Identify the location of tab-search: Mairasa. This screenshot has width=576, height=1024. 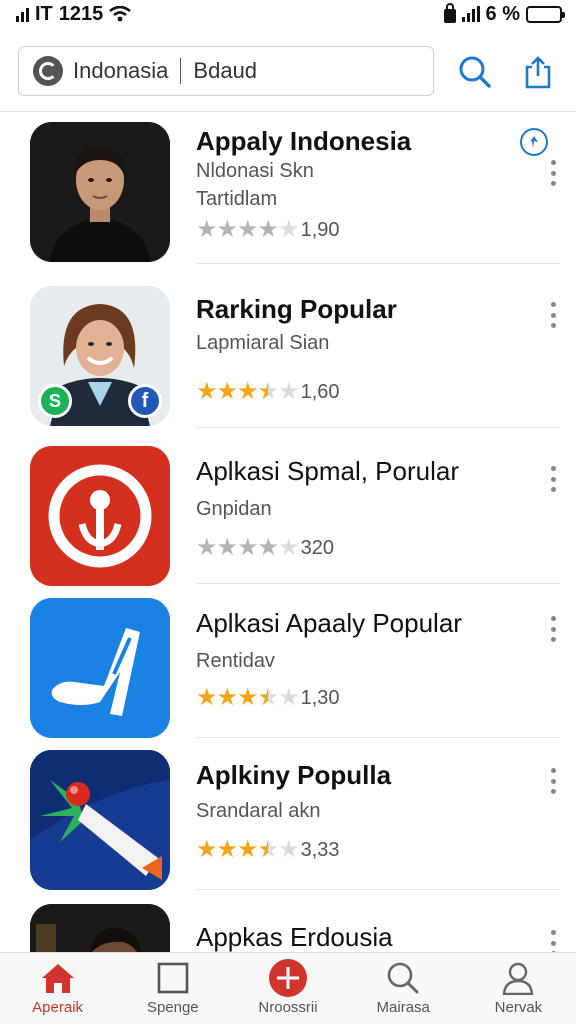
(403, 988).